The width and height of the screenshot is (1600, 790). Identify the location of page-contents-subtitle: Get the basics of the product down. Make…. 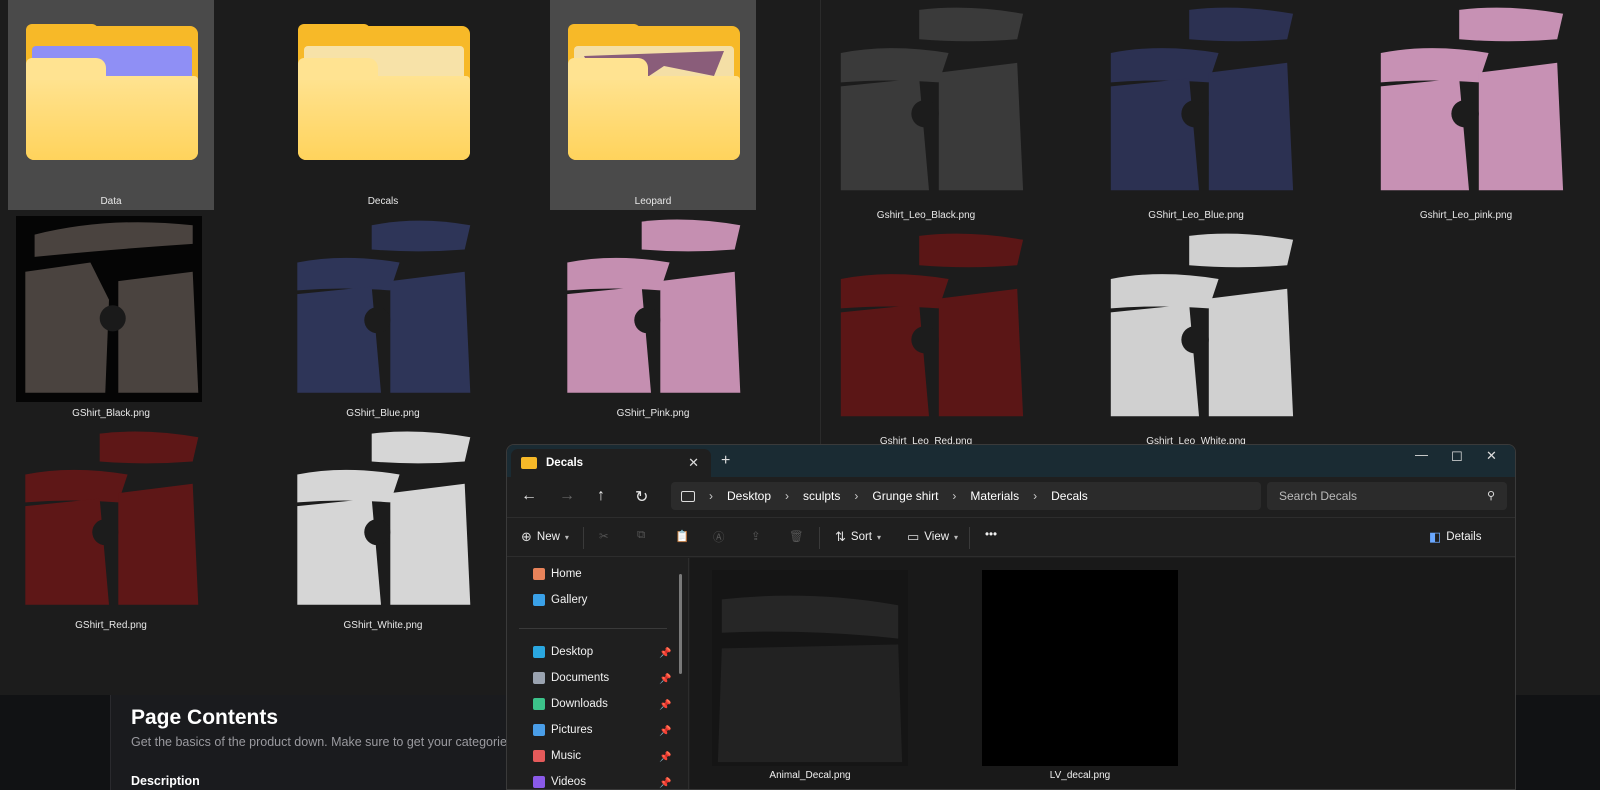
(327, 742).